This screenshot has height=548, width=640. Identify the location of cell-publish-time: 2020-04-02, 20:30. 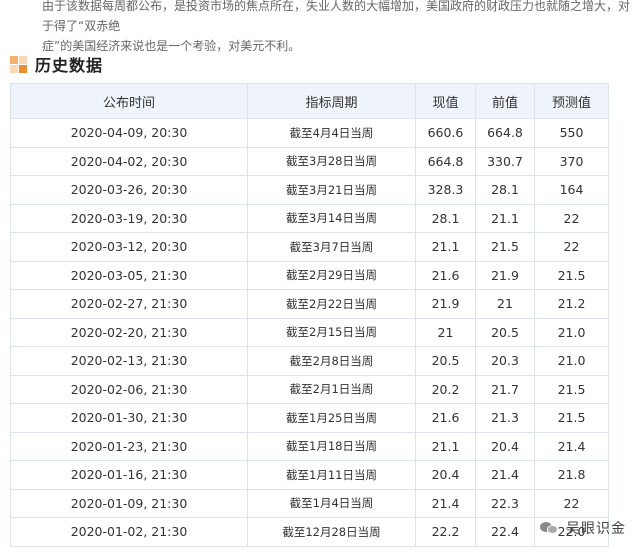
(129, 161).